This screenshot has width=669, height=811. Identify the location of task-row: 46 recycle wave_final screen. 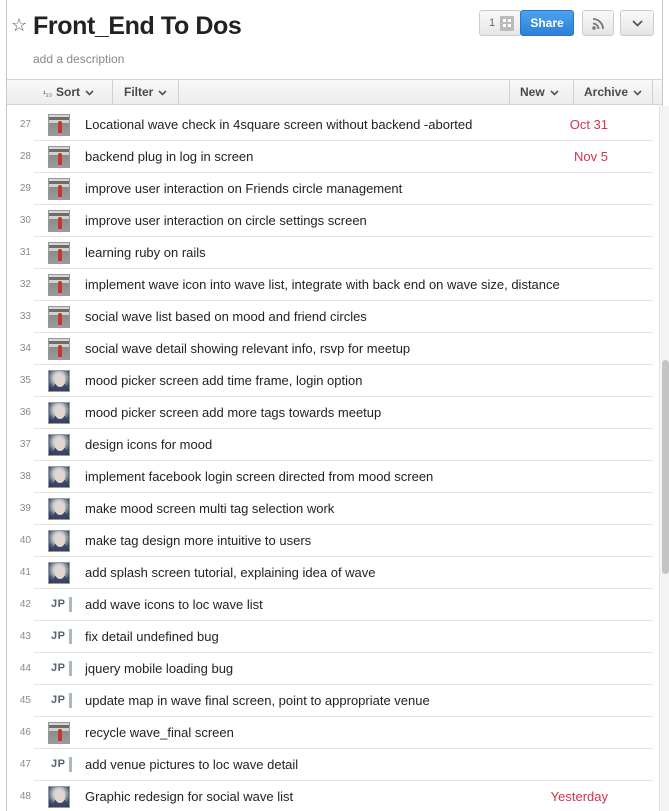
(330, 733).